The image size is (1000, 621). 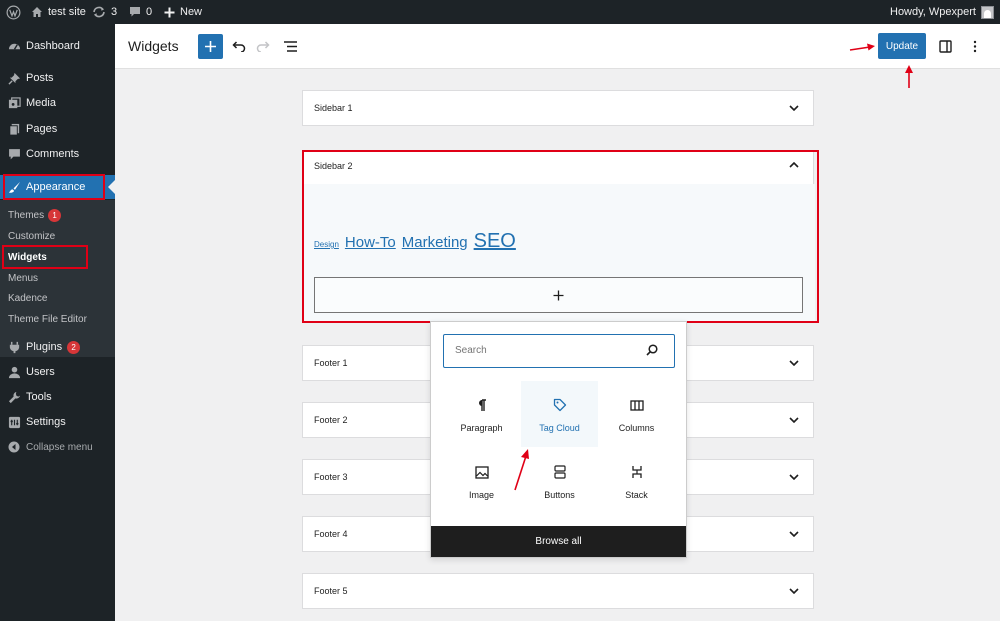 What do you see at coordinates (57, 447) in the screenshot?
I see `collapse-menu-button: Collapse menu` at bounding box center [57, 447].